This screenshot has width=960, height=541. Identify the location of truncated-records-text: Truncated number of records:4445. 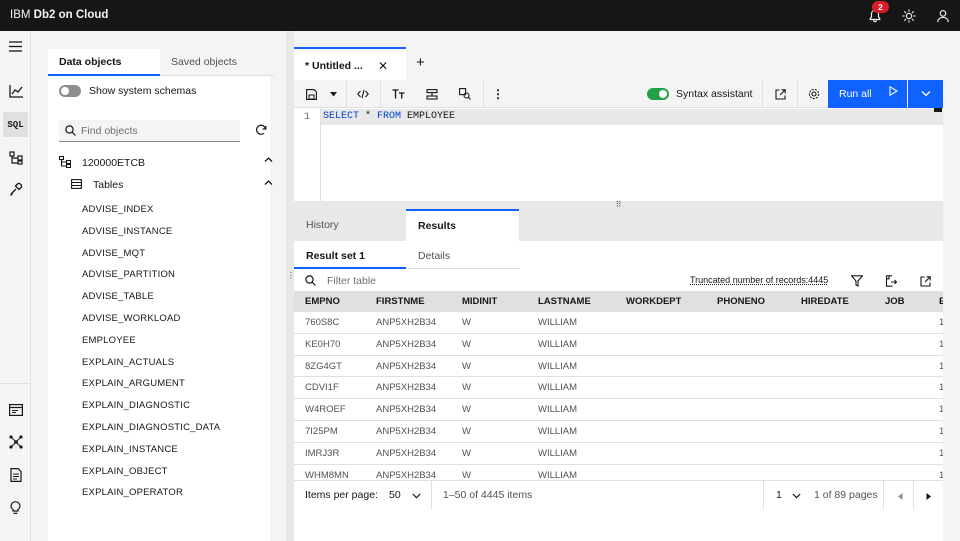
(759, 280).